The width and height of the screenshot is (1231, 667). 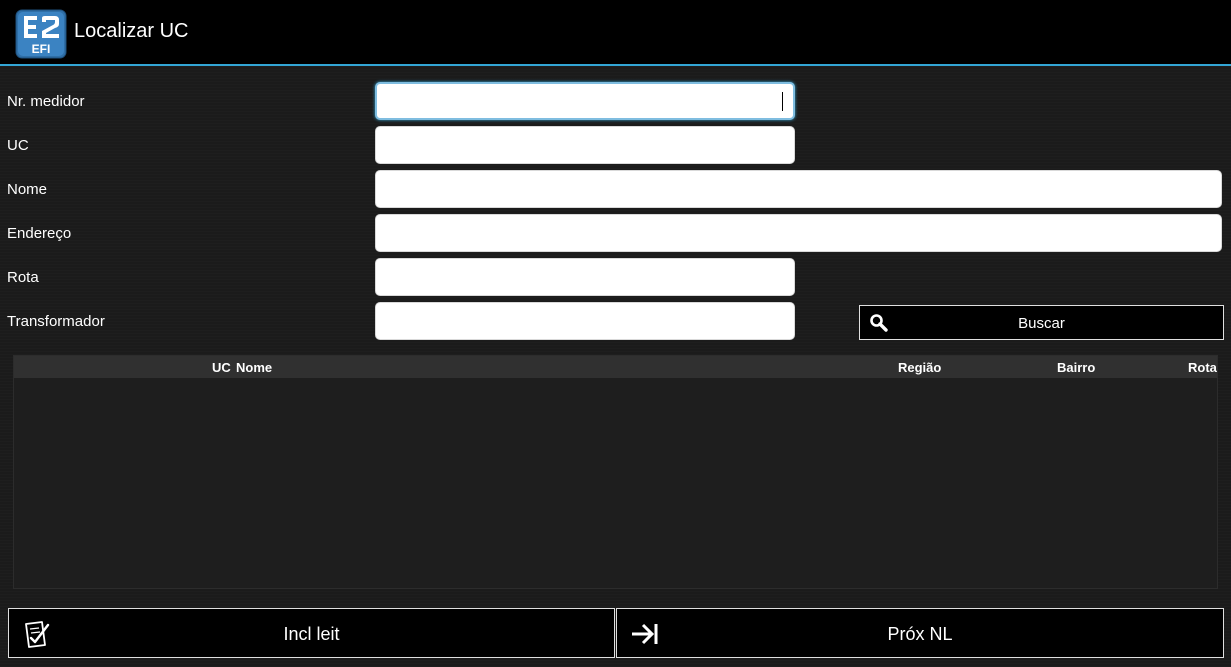 I want to click on results-header: UC Nome Região Bairro Rota, so click(x=615, y=367).